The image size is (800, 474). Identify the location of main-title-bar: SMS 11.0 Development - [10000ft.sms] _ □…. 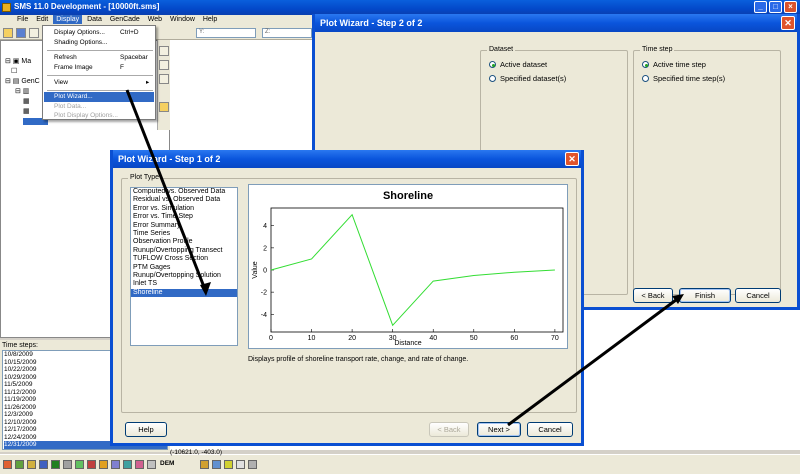
(400, 7).